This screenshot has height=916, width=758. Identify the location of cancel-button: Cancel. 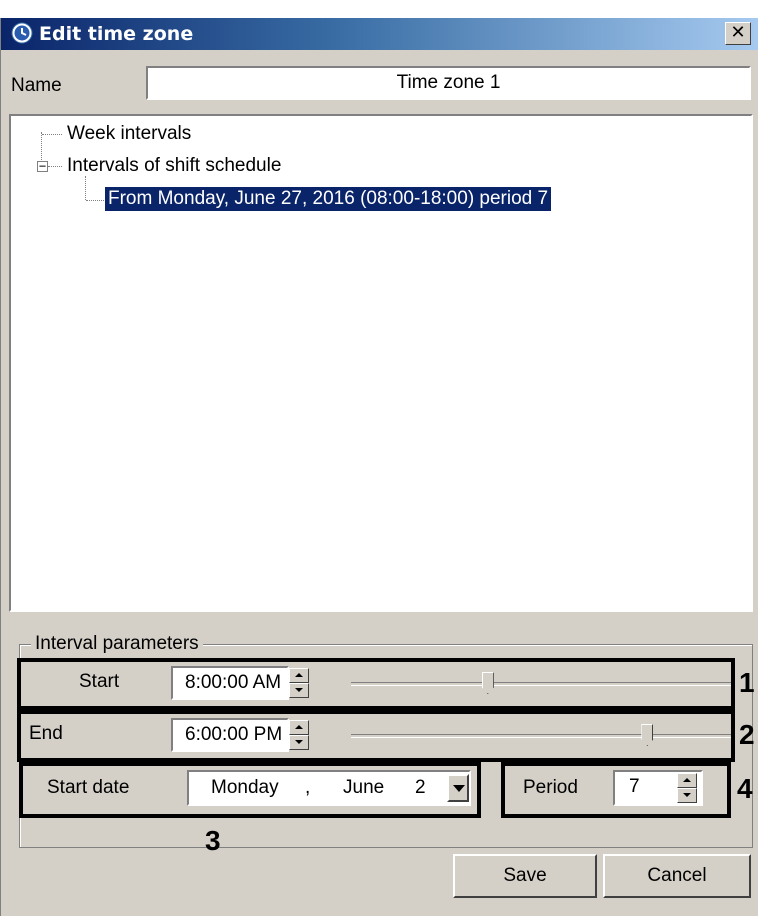
(677, 876).